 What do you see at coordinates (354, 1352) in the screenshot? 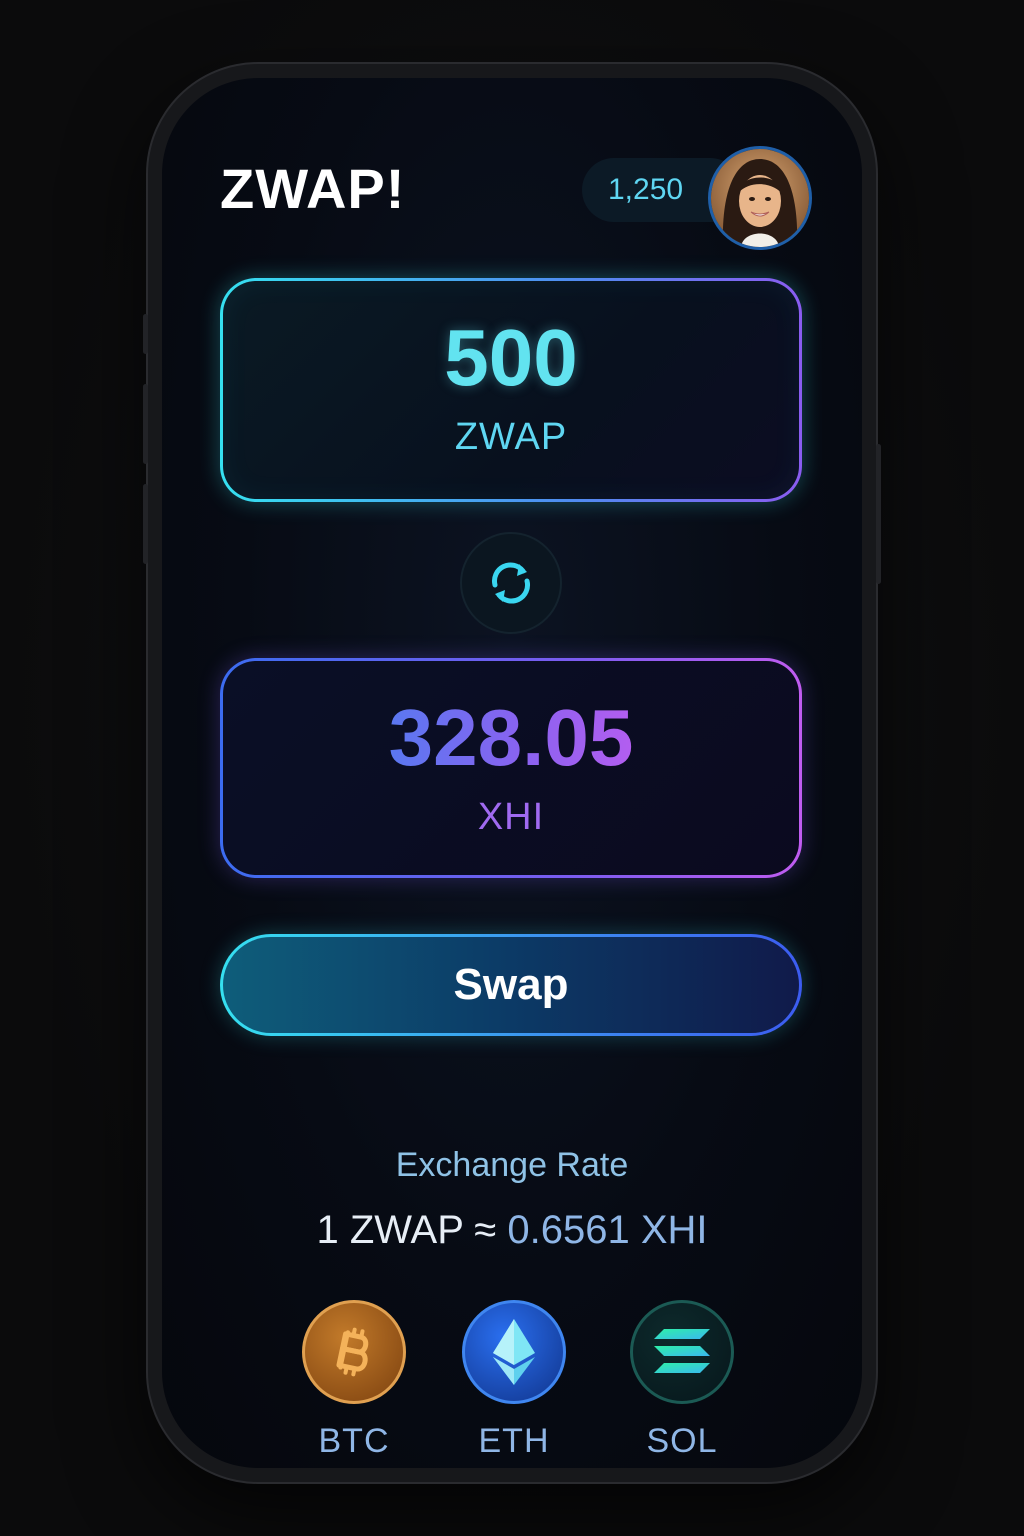
I see `bitcoin-icon` at bounding box center [354, 1352].